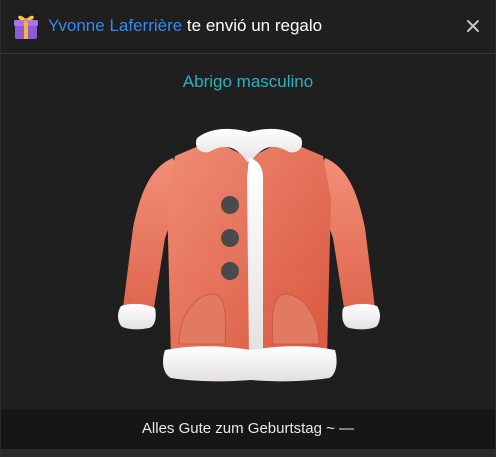 The image size is (496, 457). I want to click on gift-message-bar: Alles Gute zum Geburtstag ~ —, so click(248, 429).